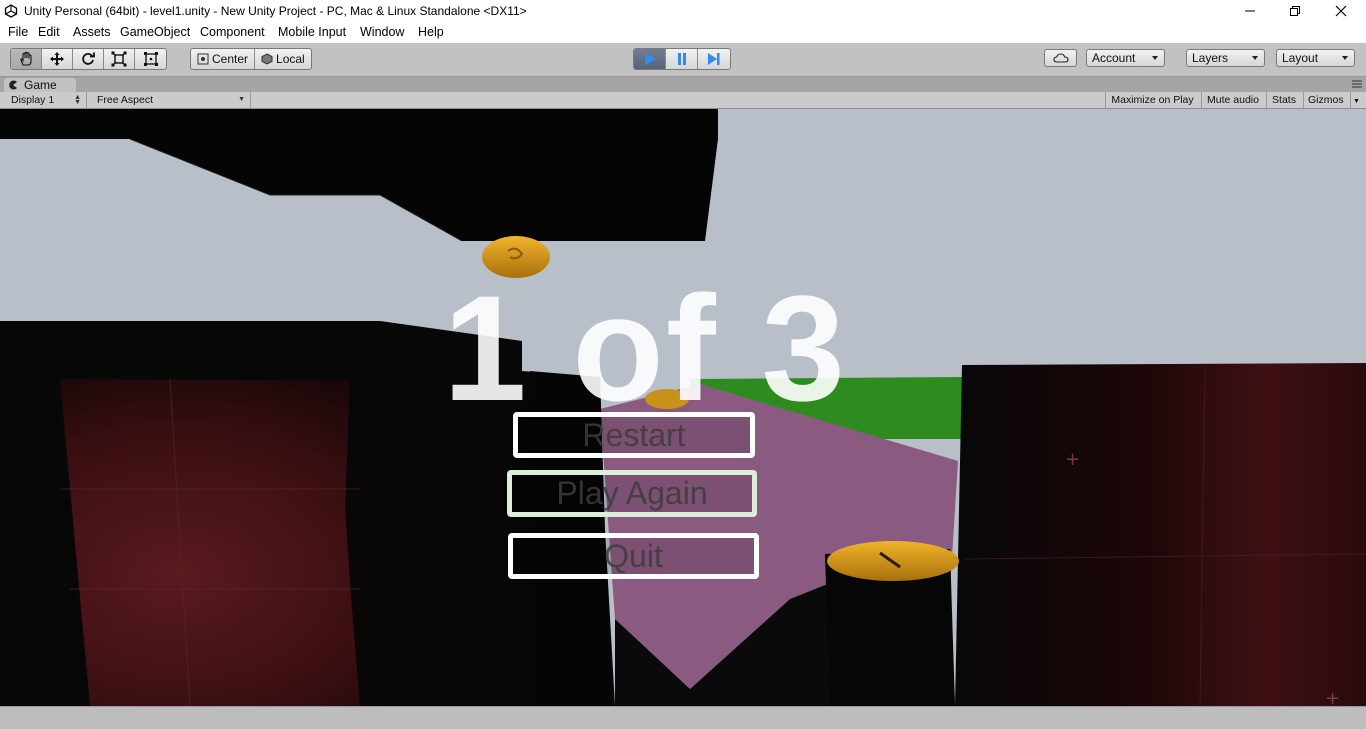 This screenshot has width=1366, height=729. I want to click on main-toolbar: Center Local Account Layers Layout, so click(683, 60).